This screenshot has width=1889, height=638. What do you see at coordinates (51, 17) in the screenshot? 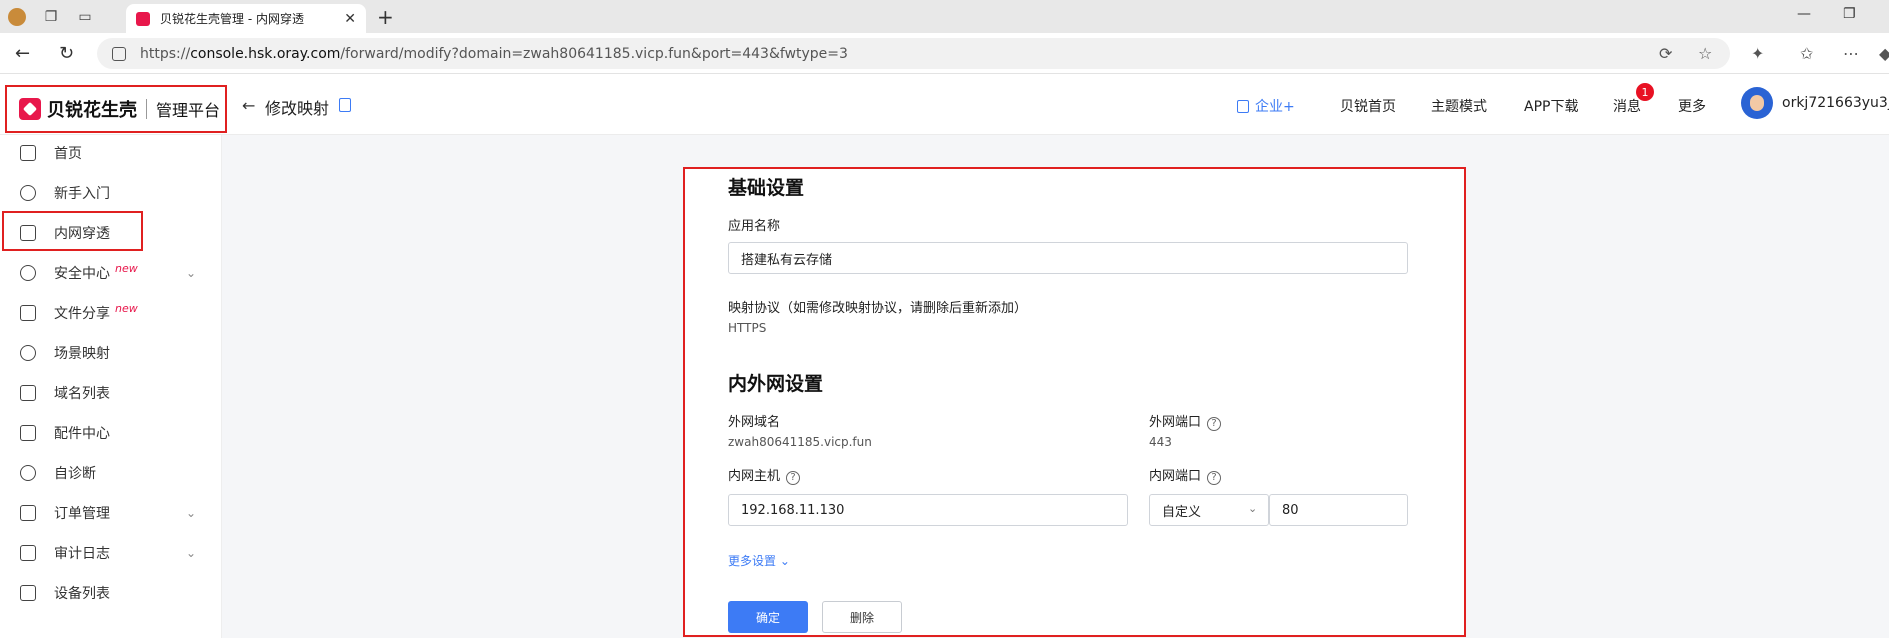
I see `collections-icon: ❐` at bounding box center [51, 17].